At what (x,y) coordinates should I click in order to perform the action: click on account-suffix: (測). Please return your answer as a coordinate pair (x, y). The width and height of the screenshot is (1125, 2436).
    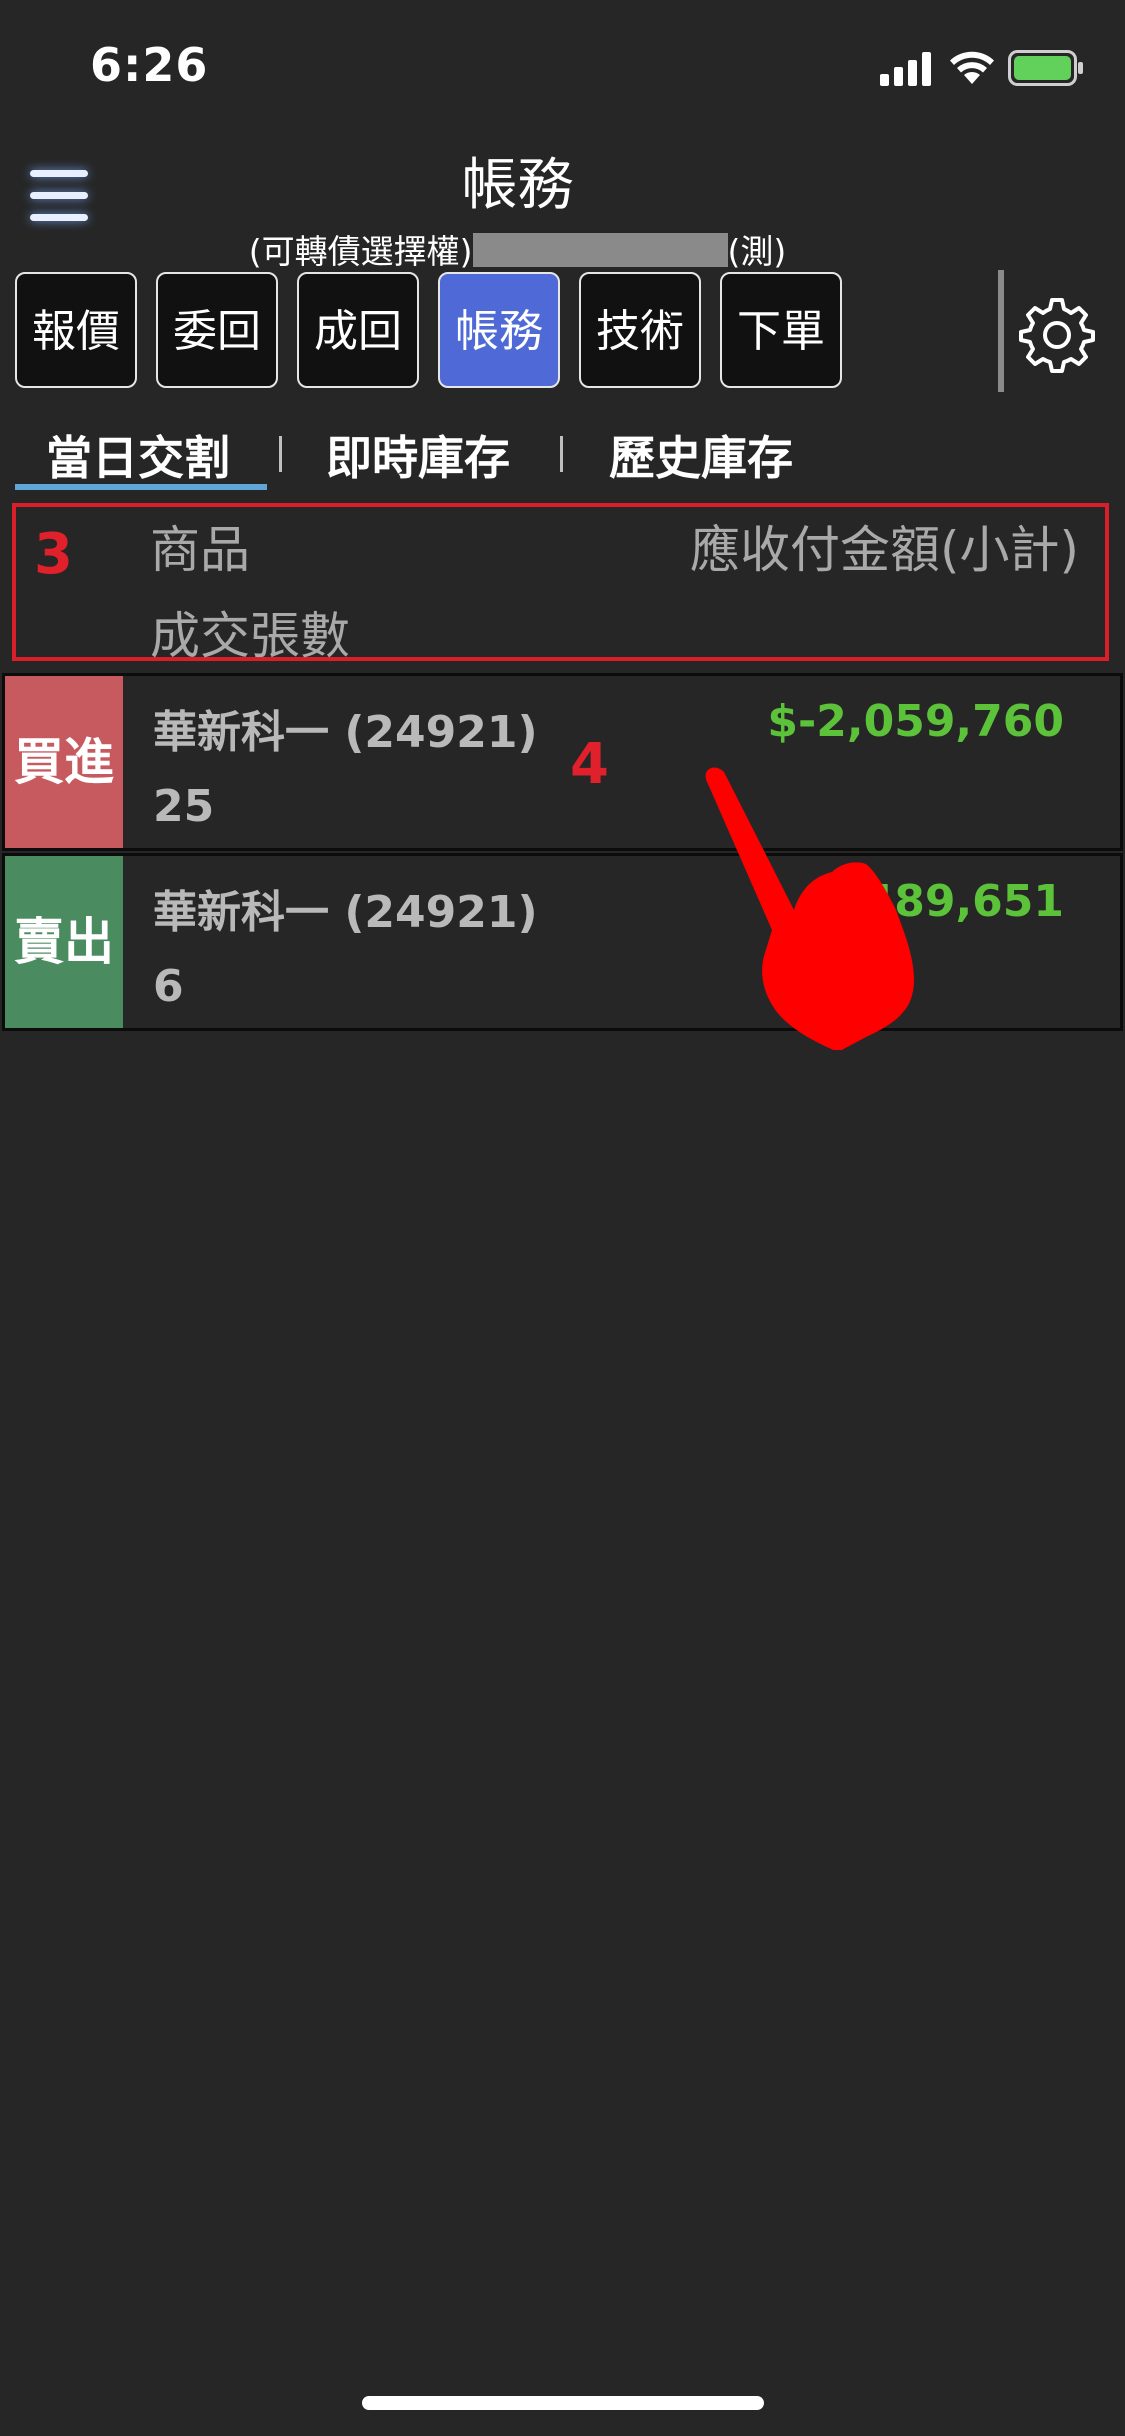
    Looking at the image, I should click on (757, 251).